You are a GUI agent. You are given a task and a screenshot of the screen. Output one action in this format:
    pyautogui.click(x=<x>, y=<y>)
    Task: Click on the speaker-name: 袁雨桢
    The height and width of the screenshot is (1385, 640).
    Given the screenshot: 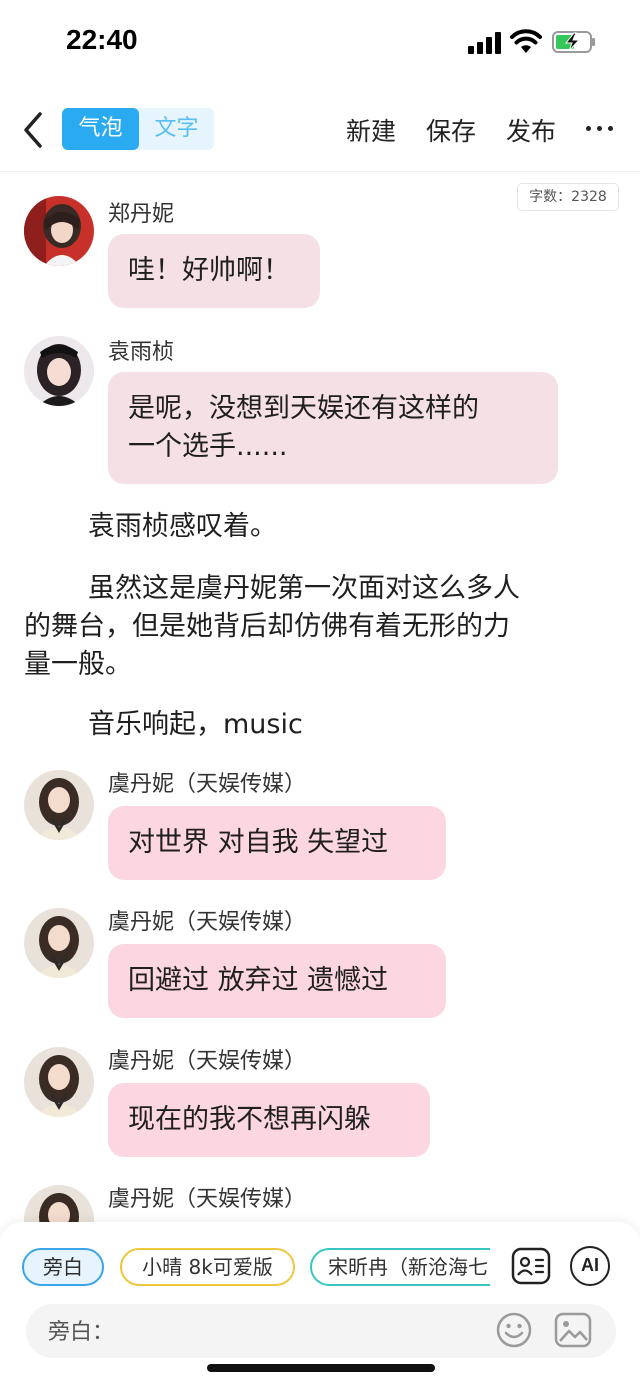 What is the action you would take?
    pyautogui.click(x=141, y=352)
    